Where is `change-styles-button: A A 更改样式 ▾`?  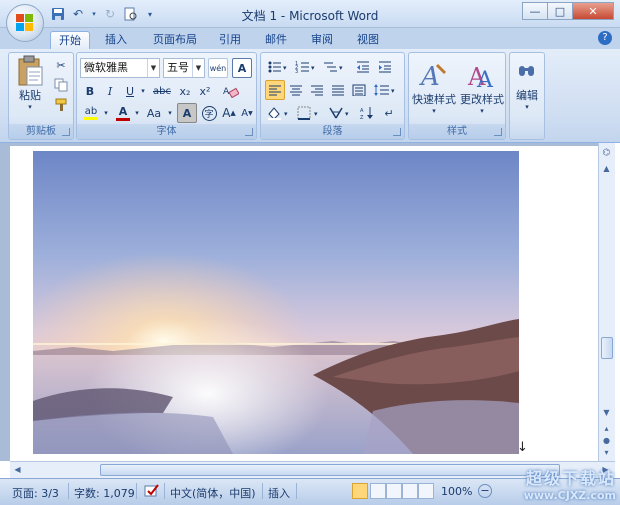
change-styles-button: A A 更改样式 ▾ is located at coordinates (482, 88).